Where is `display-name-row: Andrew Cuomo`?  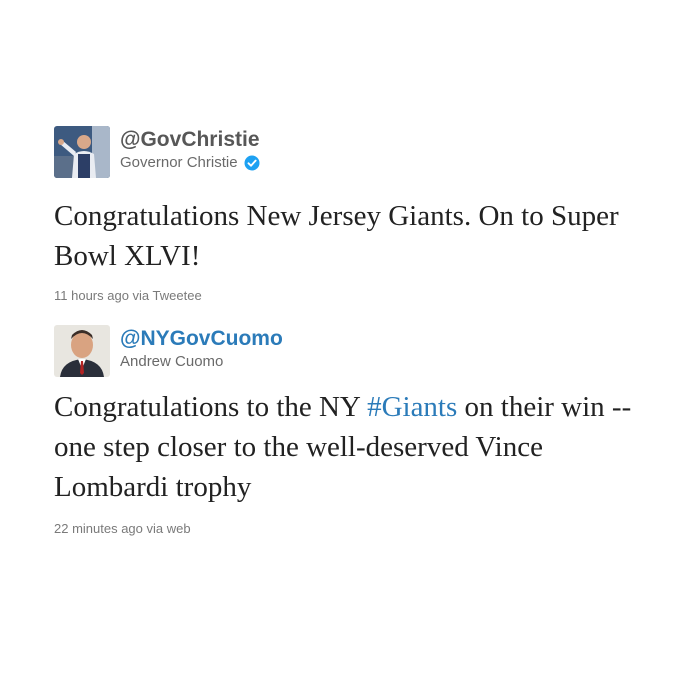 display-name-row: Andrew Cuomo is located at coordinates (201, 362).